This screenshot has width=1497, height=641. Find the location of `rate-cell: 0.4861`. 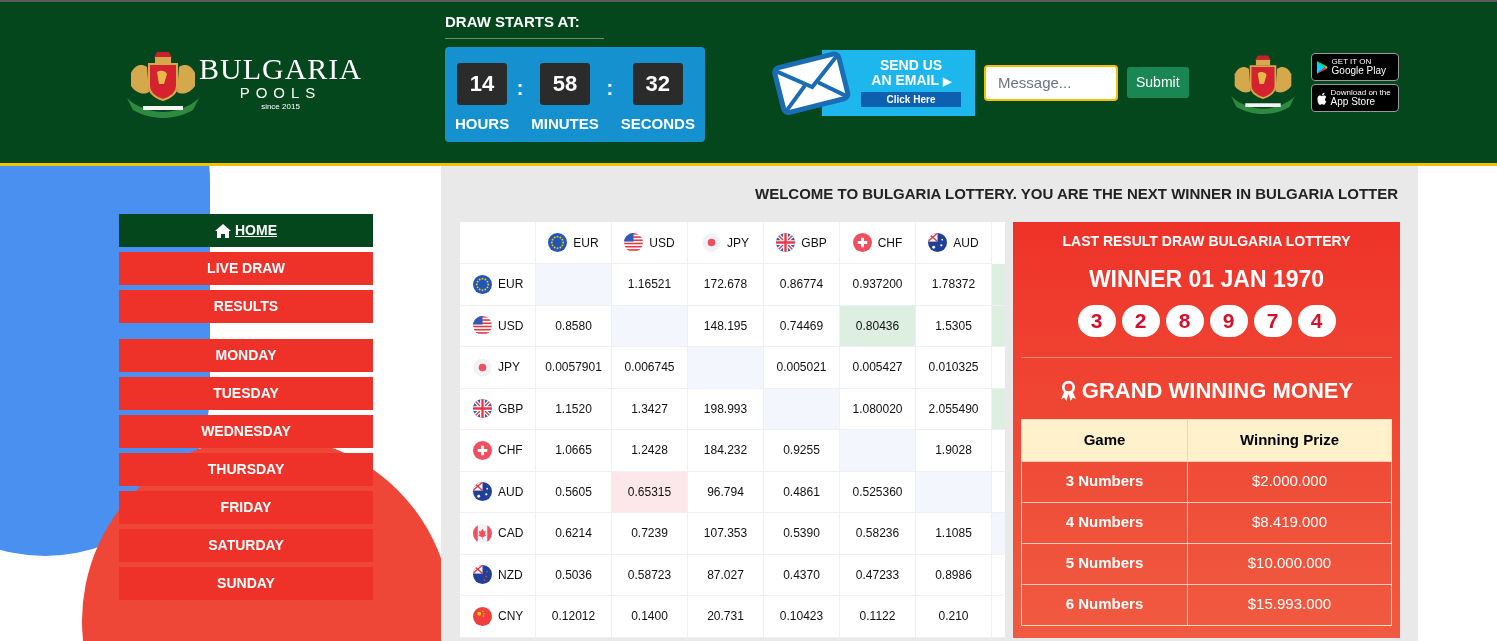

rate-cell: 0.4861 is located at coordinates (802, 492).